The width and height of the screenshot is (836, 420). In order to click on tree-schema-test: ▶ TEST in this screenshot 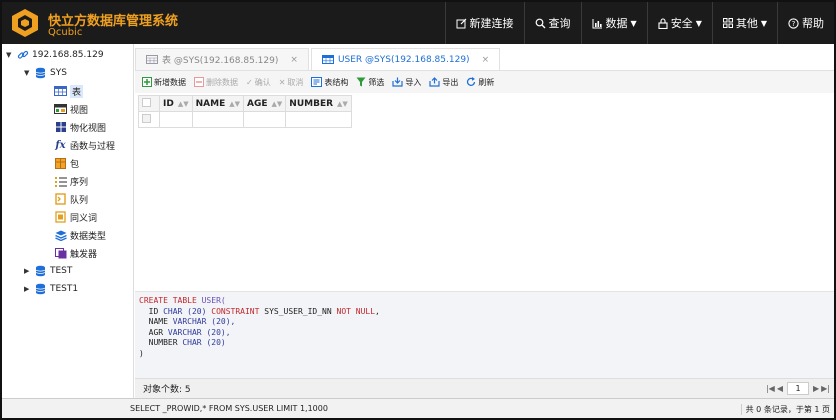, I will do `click(48, 271)`.